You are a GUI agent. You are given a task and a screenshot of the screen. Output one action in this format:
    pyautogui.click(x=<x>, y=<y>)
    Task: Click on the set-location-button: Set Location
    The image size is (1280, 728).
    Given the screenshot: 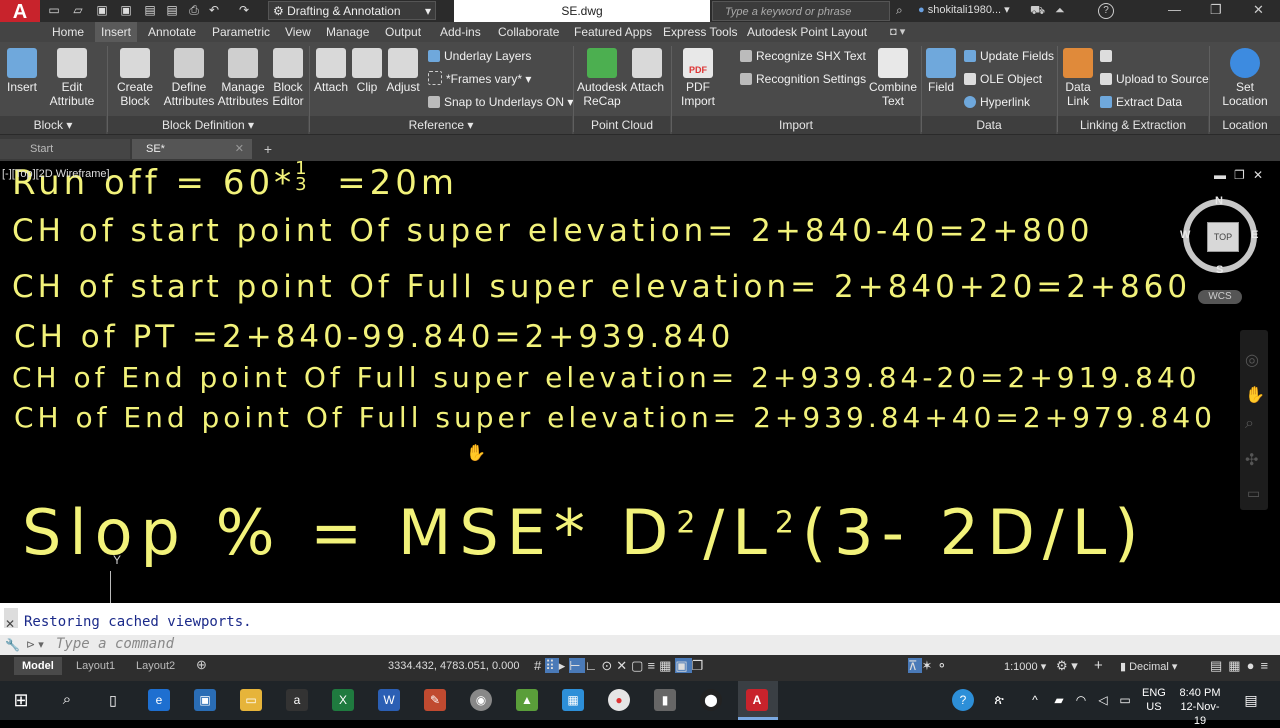 What is the action you would take?
    pyautogui.click(x=1245, y=76)
    